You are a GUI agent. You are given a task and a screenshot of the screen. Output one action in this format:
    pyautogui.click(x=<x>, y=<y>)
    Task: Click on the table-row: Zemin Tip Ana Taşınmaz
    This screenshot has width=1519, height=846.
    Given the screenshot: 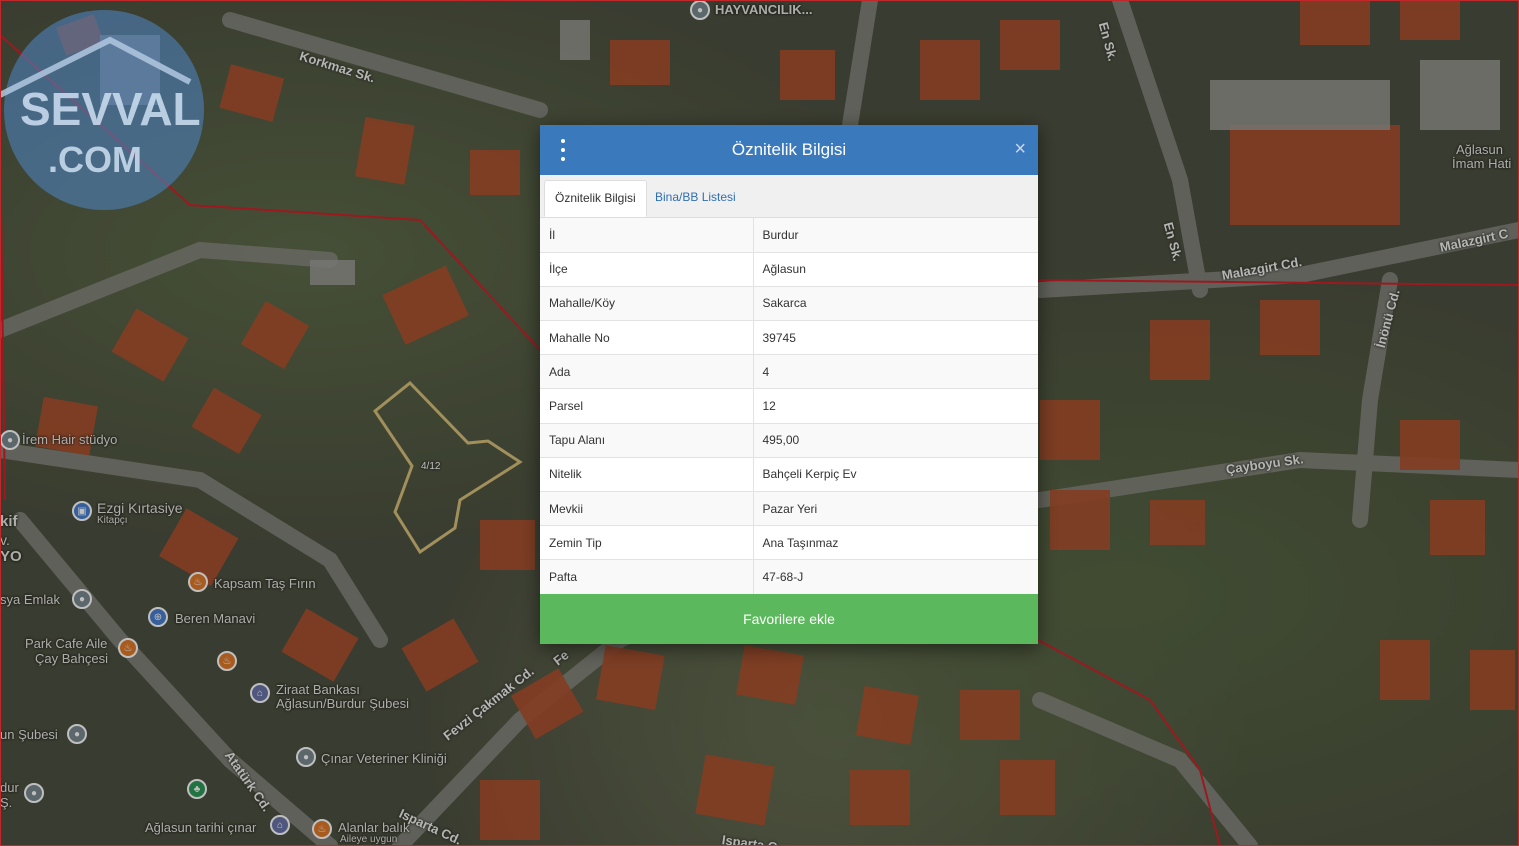 What is the action you would take?
    pyautogui.click(x=789, y=543)
    